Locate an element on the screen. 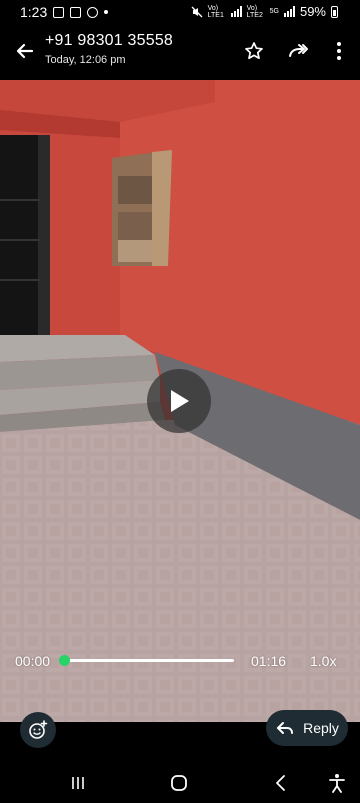 The width and height of the screenshot is (360, 803). accessibility-button is located at coordinates (337, 783).